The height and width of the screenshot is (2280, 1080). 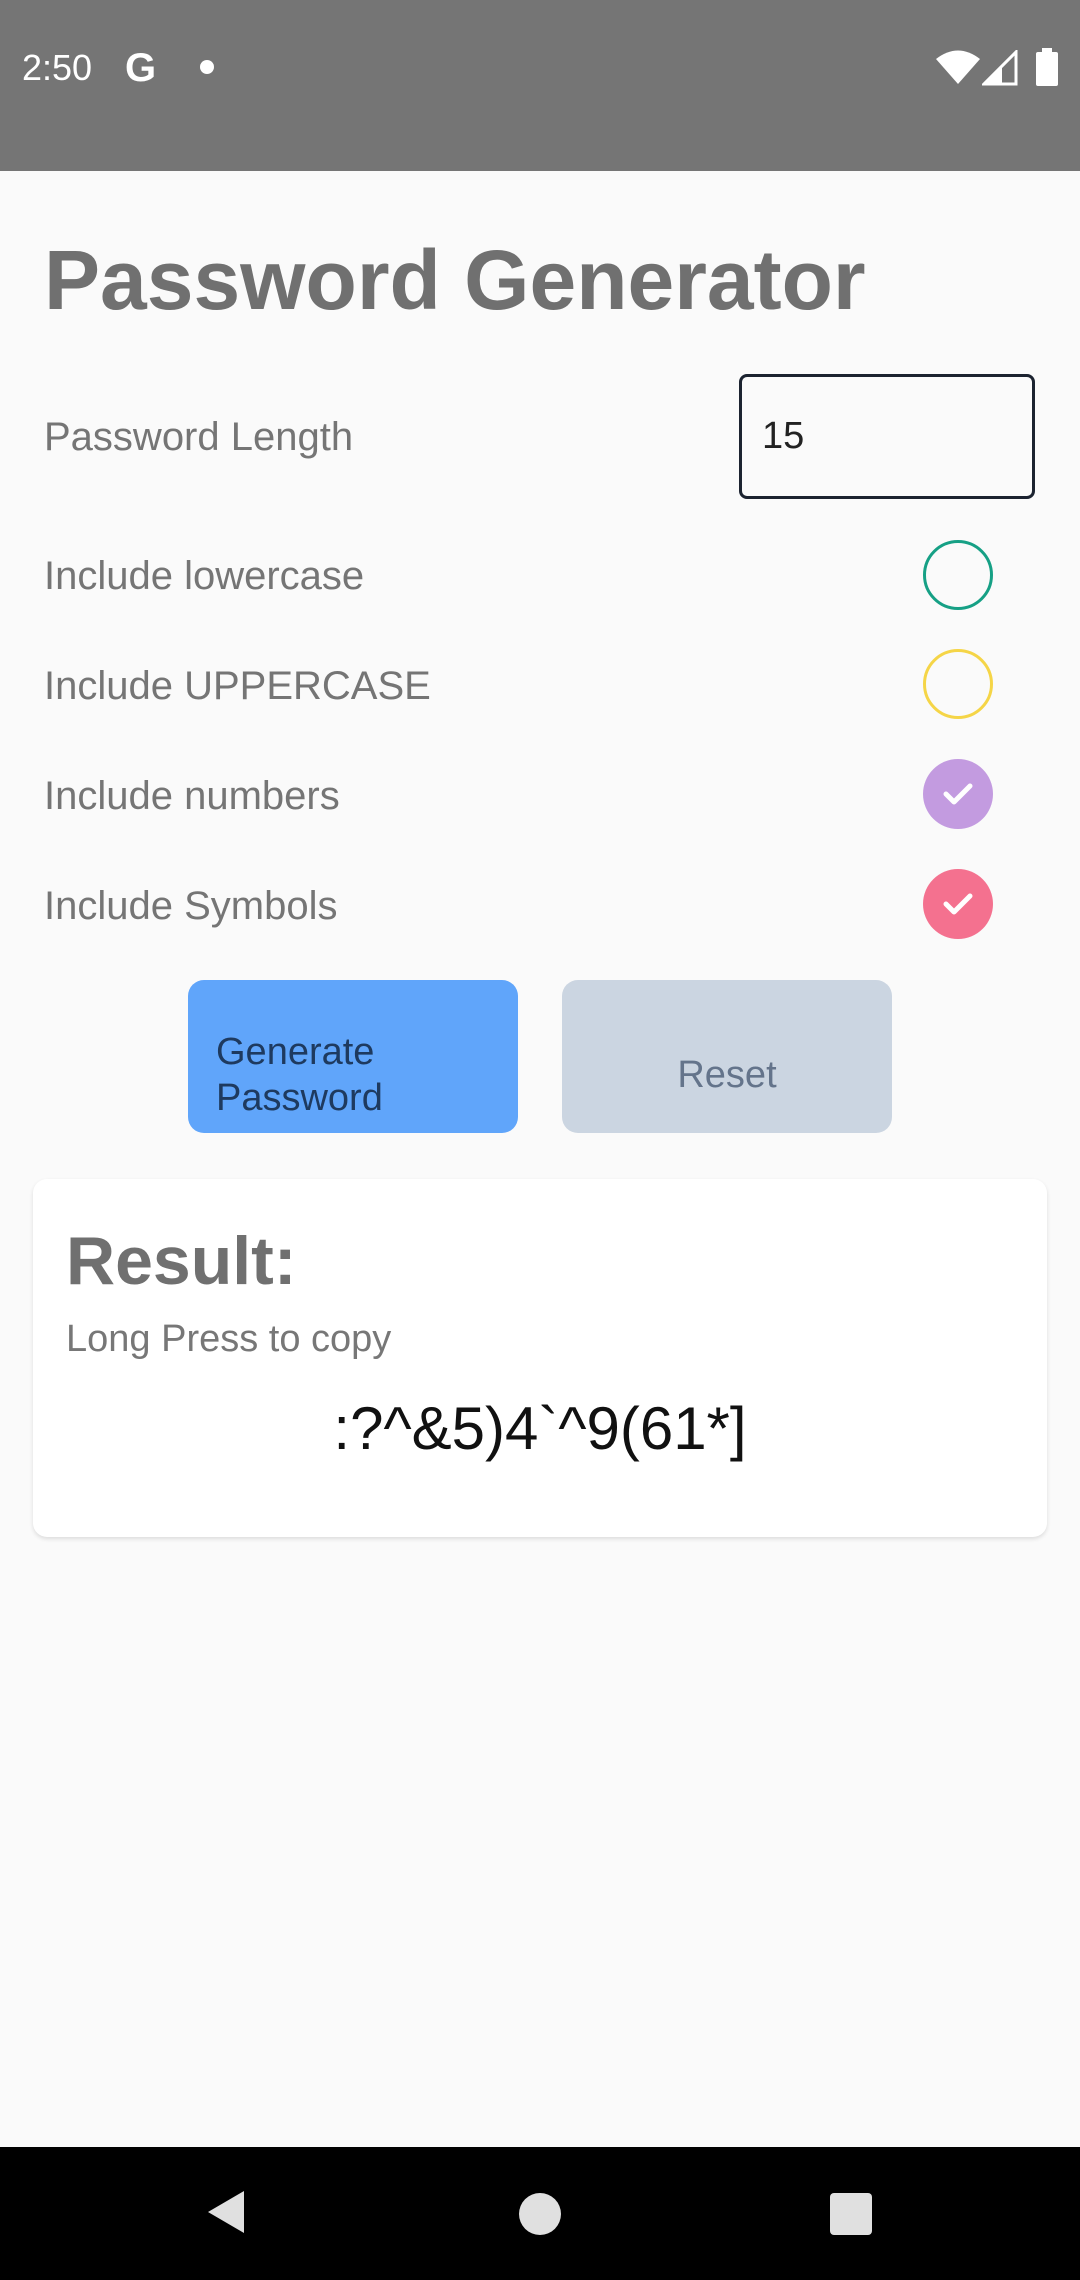 What do you see at coordinates (299, 1097) in the screenshot?
I see `generate-button-label-line2: Password` at bounding box center [299, 1097].